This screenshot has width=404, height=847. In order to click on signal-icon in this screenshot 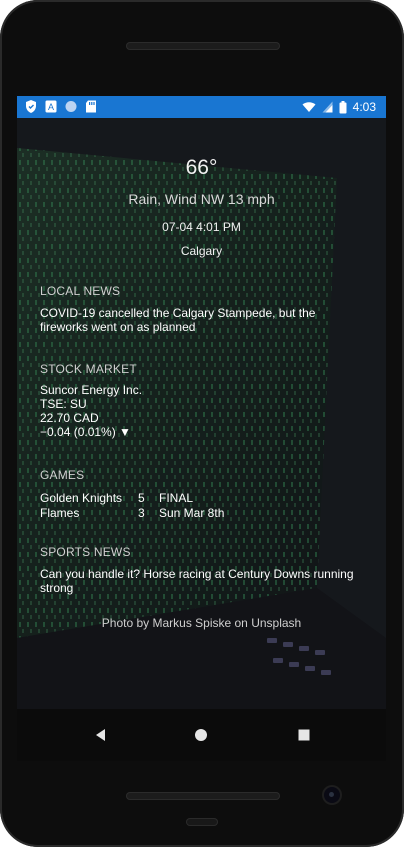, I will do `click(327, 107)`.